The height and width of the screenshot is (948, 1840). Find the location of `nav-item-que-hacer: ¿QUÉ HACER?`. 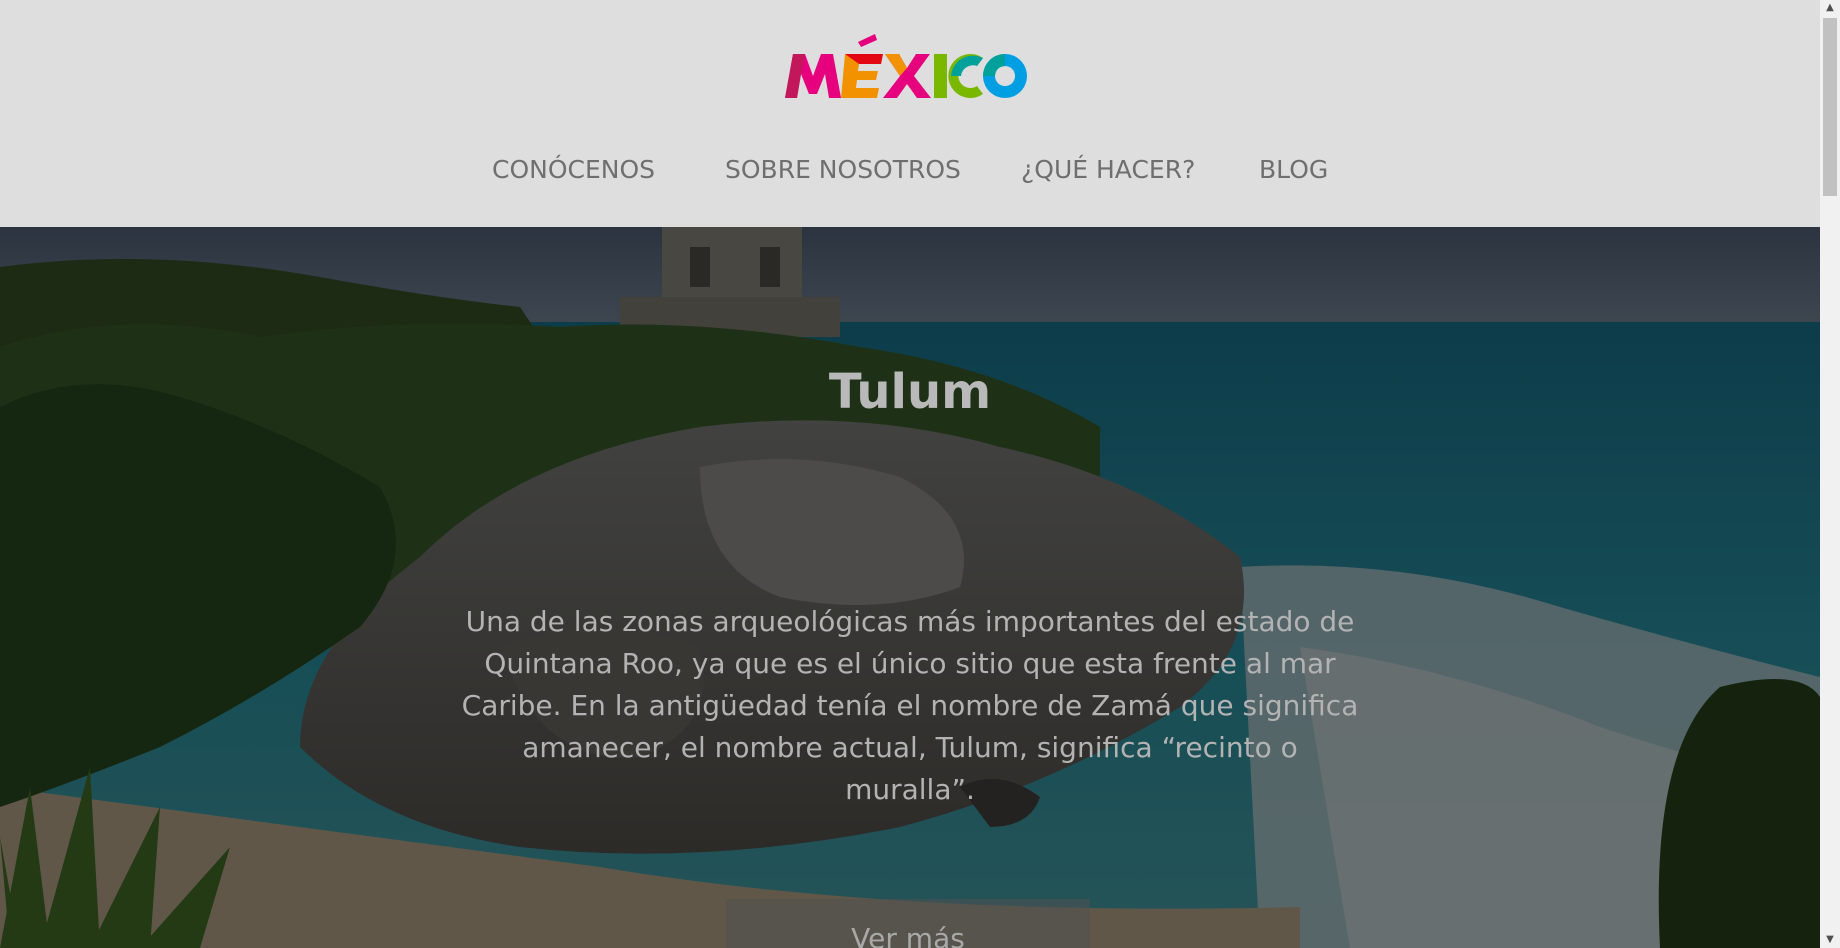

nav-item-que-hacer: ¿QUÉ HACER? is located at coordinates (1108, 169).